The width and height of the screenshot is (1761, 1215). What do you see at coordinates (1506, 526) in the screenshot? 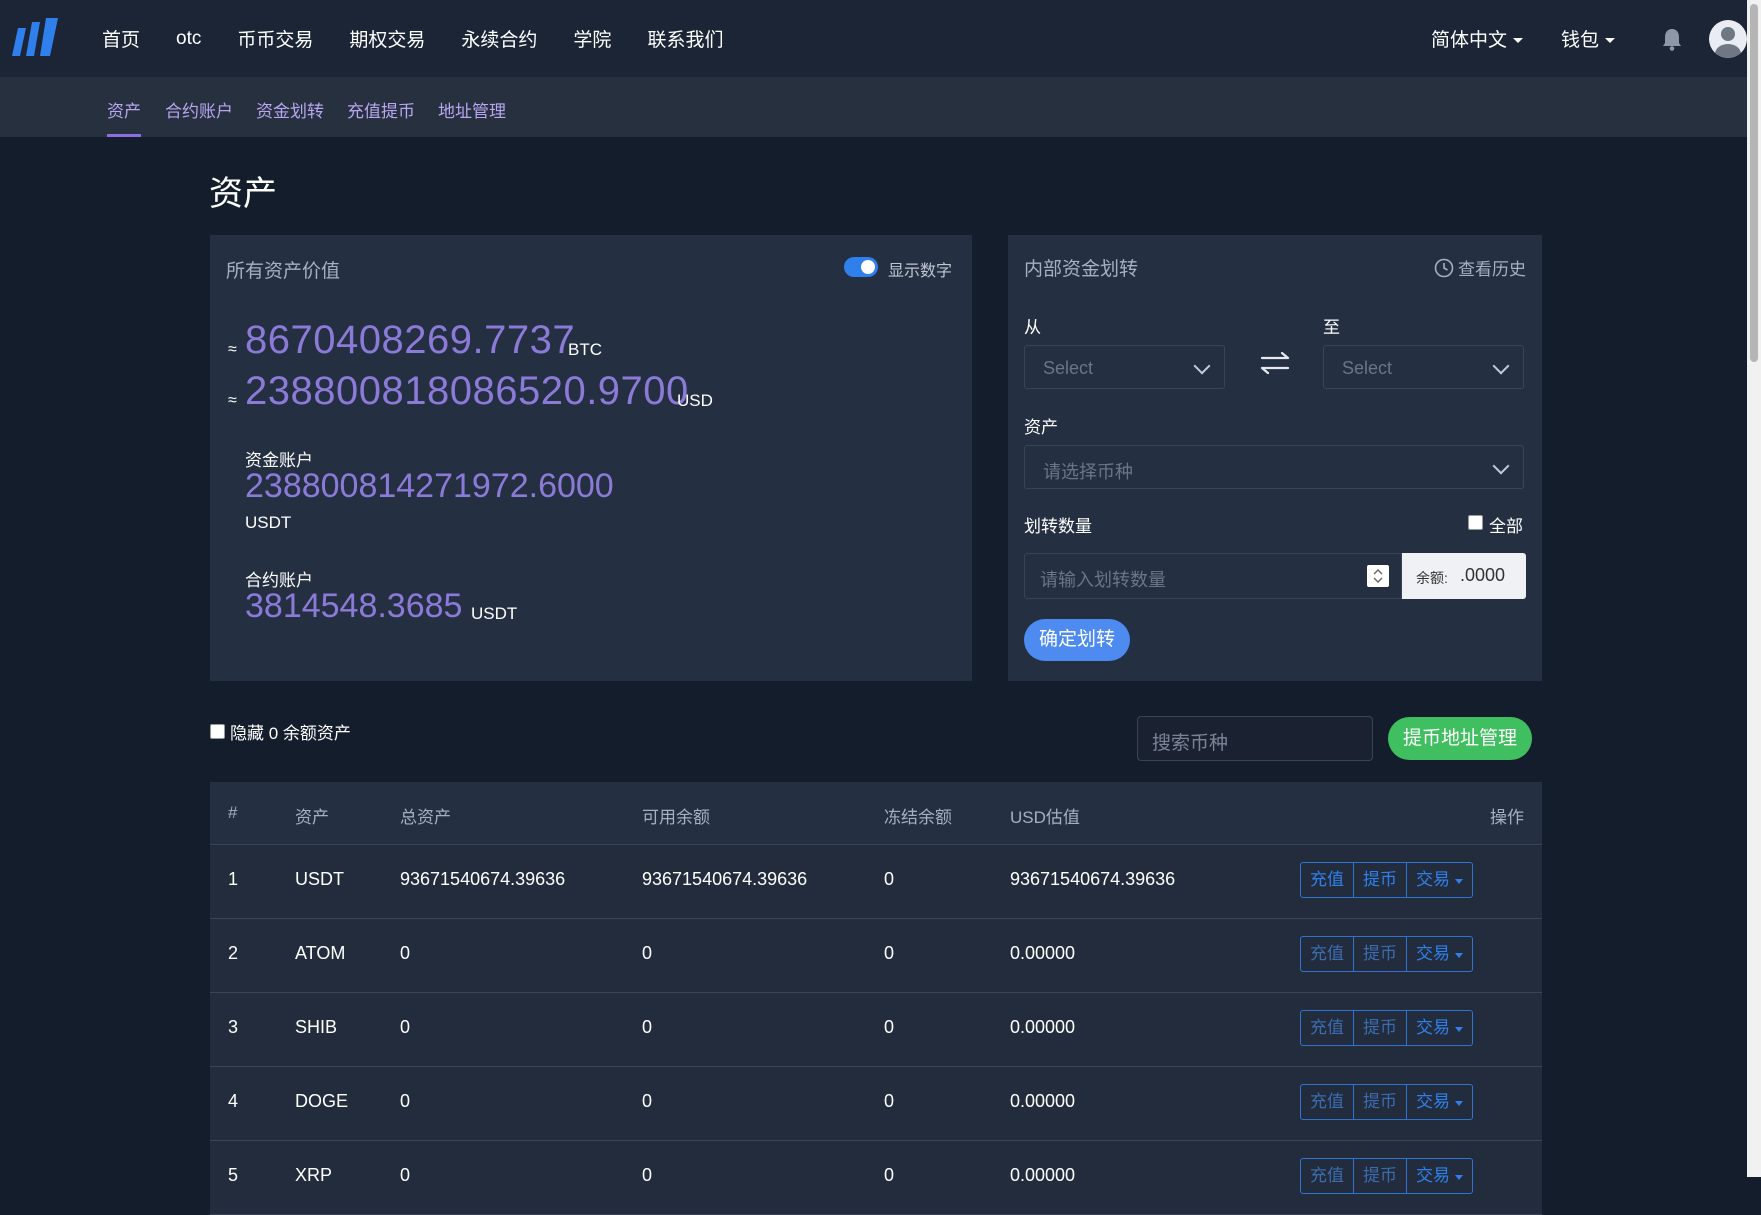
I see `all-label: 全部` at bounding box center [1506, 526].